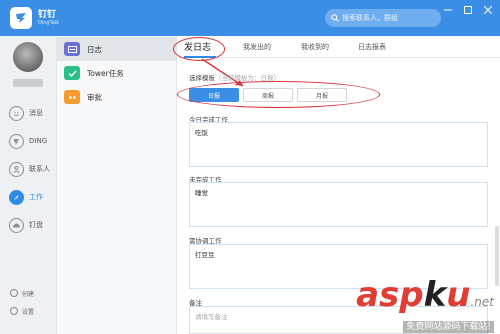 The width and height of the screenshot is (500, 334). I want to click on work-icon, so click(16, 197).